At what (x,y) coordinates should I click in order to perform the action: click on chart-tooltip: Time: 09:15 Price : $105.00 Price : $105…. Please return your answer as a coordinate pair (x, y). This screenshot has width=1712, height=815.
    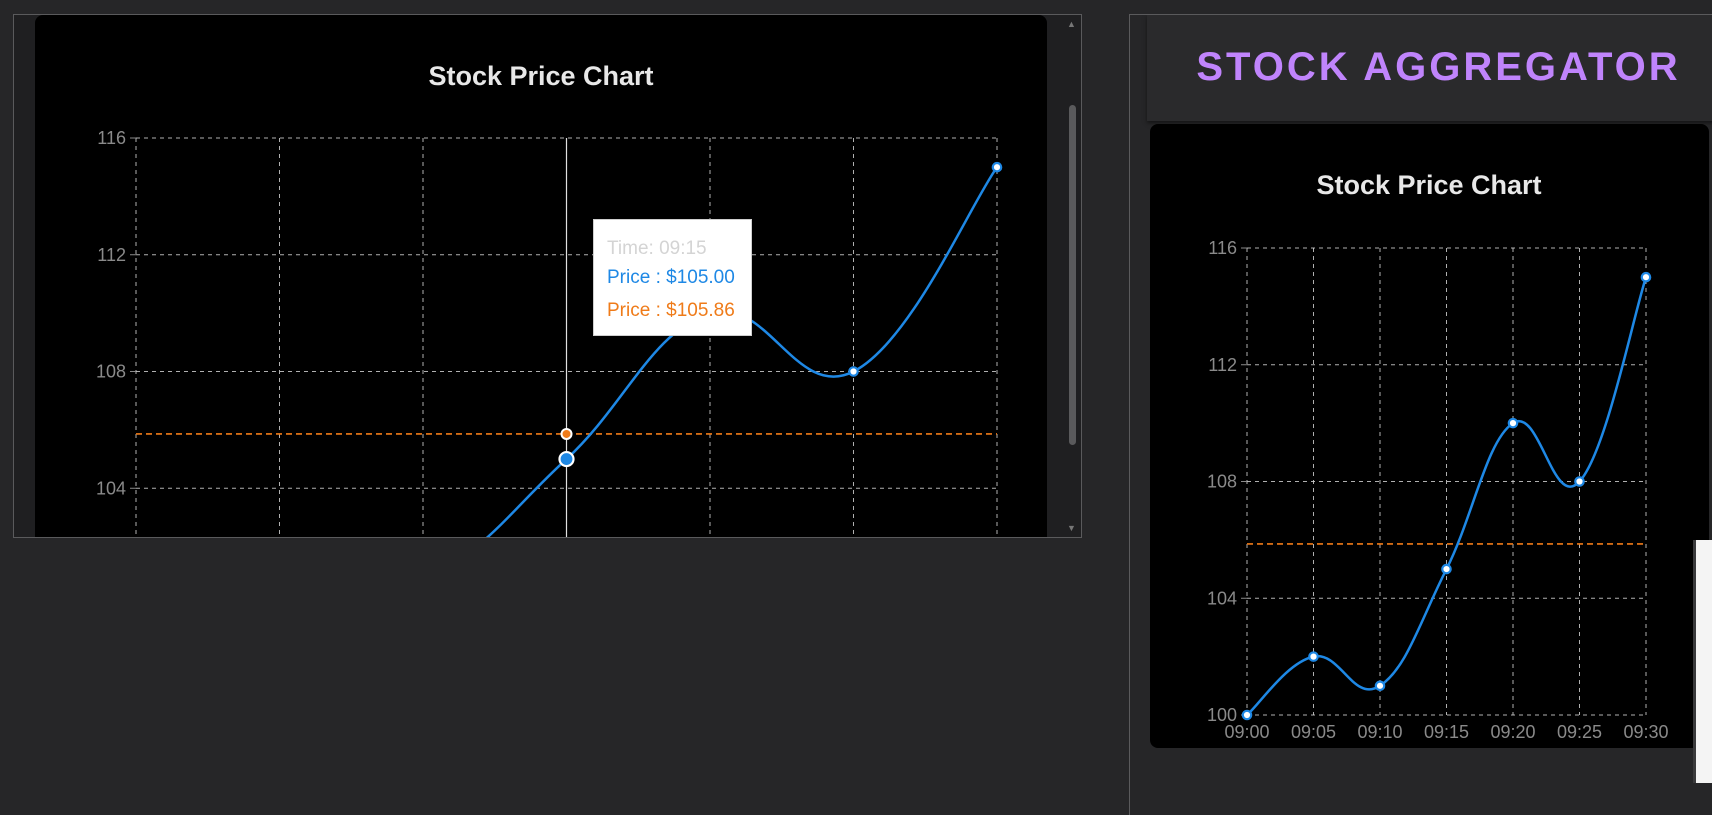
    Looking at the image, I should click on (672, 277).